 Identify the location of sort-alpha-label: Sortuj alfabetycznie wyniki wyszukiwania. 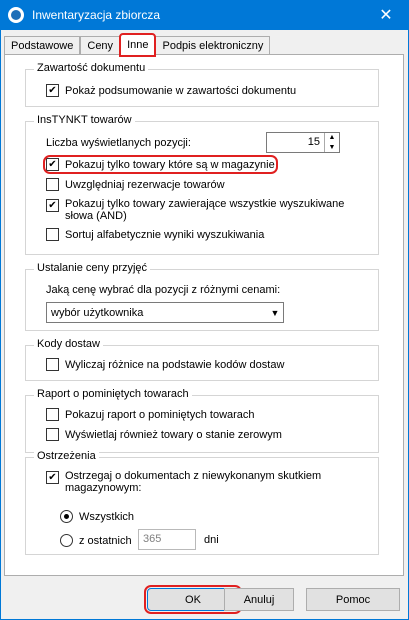
(165, 234).